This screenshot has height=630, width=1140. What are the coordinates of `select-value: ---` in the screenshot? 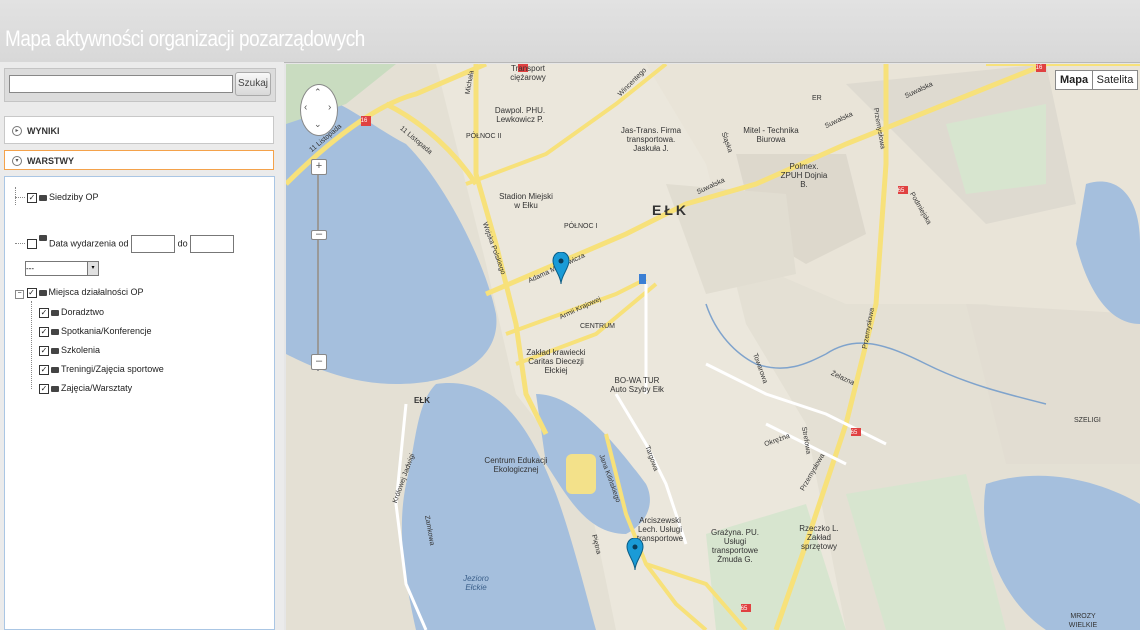 It's located at (30, 268).